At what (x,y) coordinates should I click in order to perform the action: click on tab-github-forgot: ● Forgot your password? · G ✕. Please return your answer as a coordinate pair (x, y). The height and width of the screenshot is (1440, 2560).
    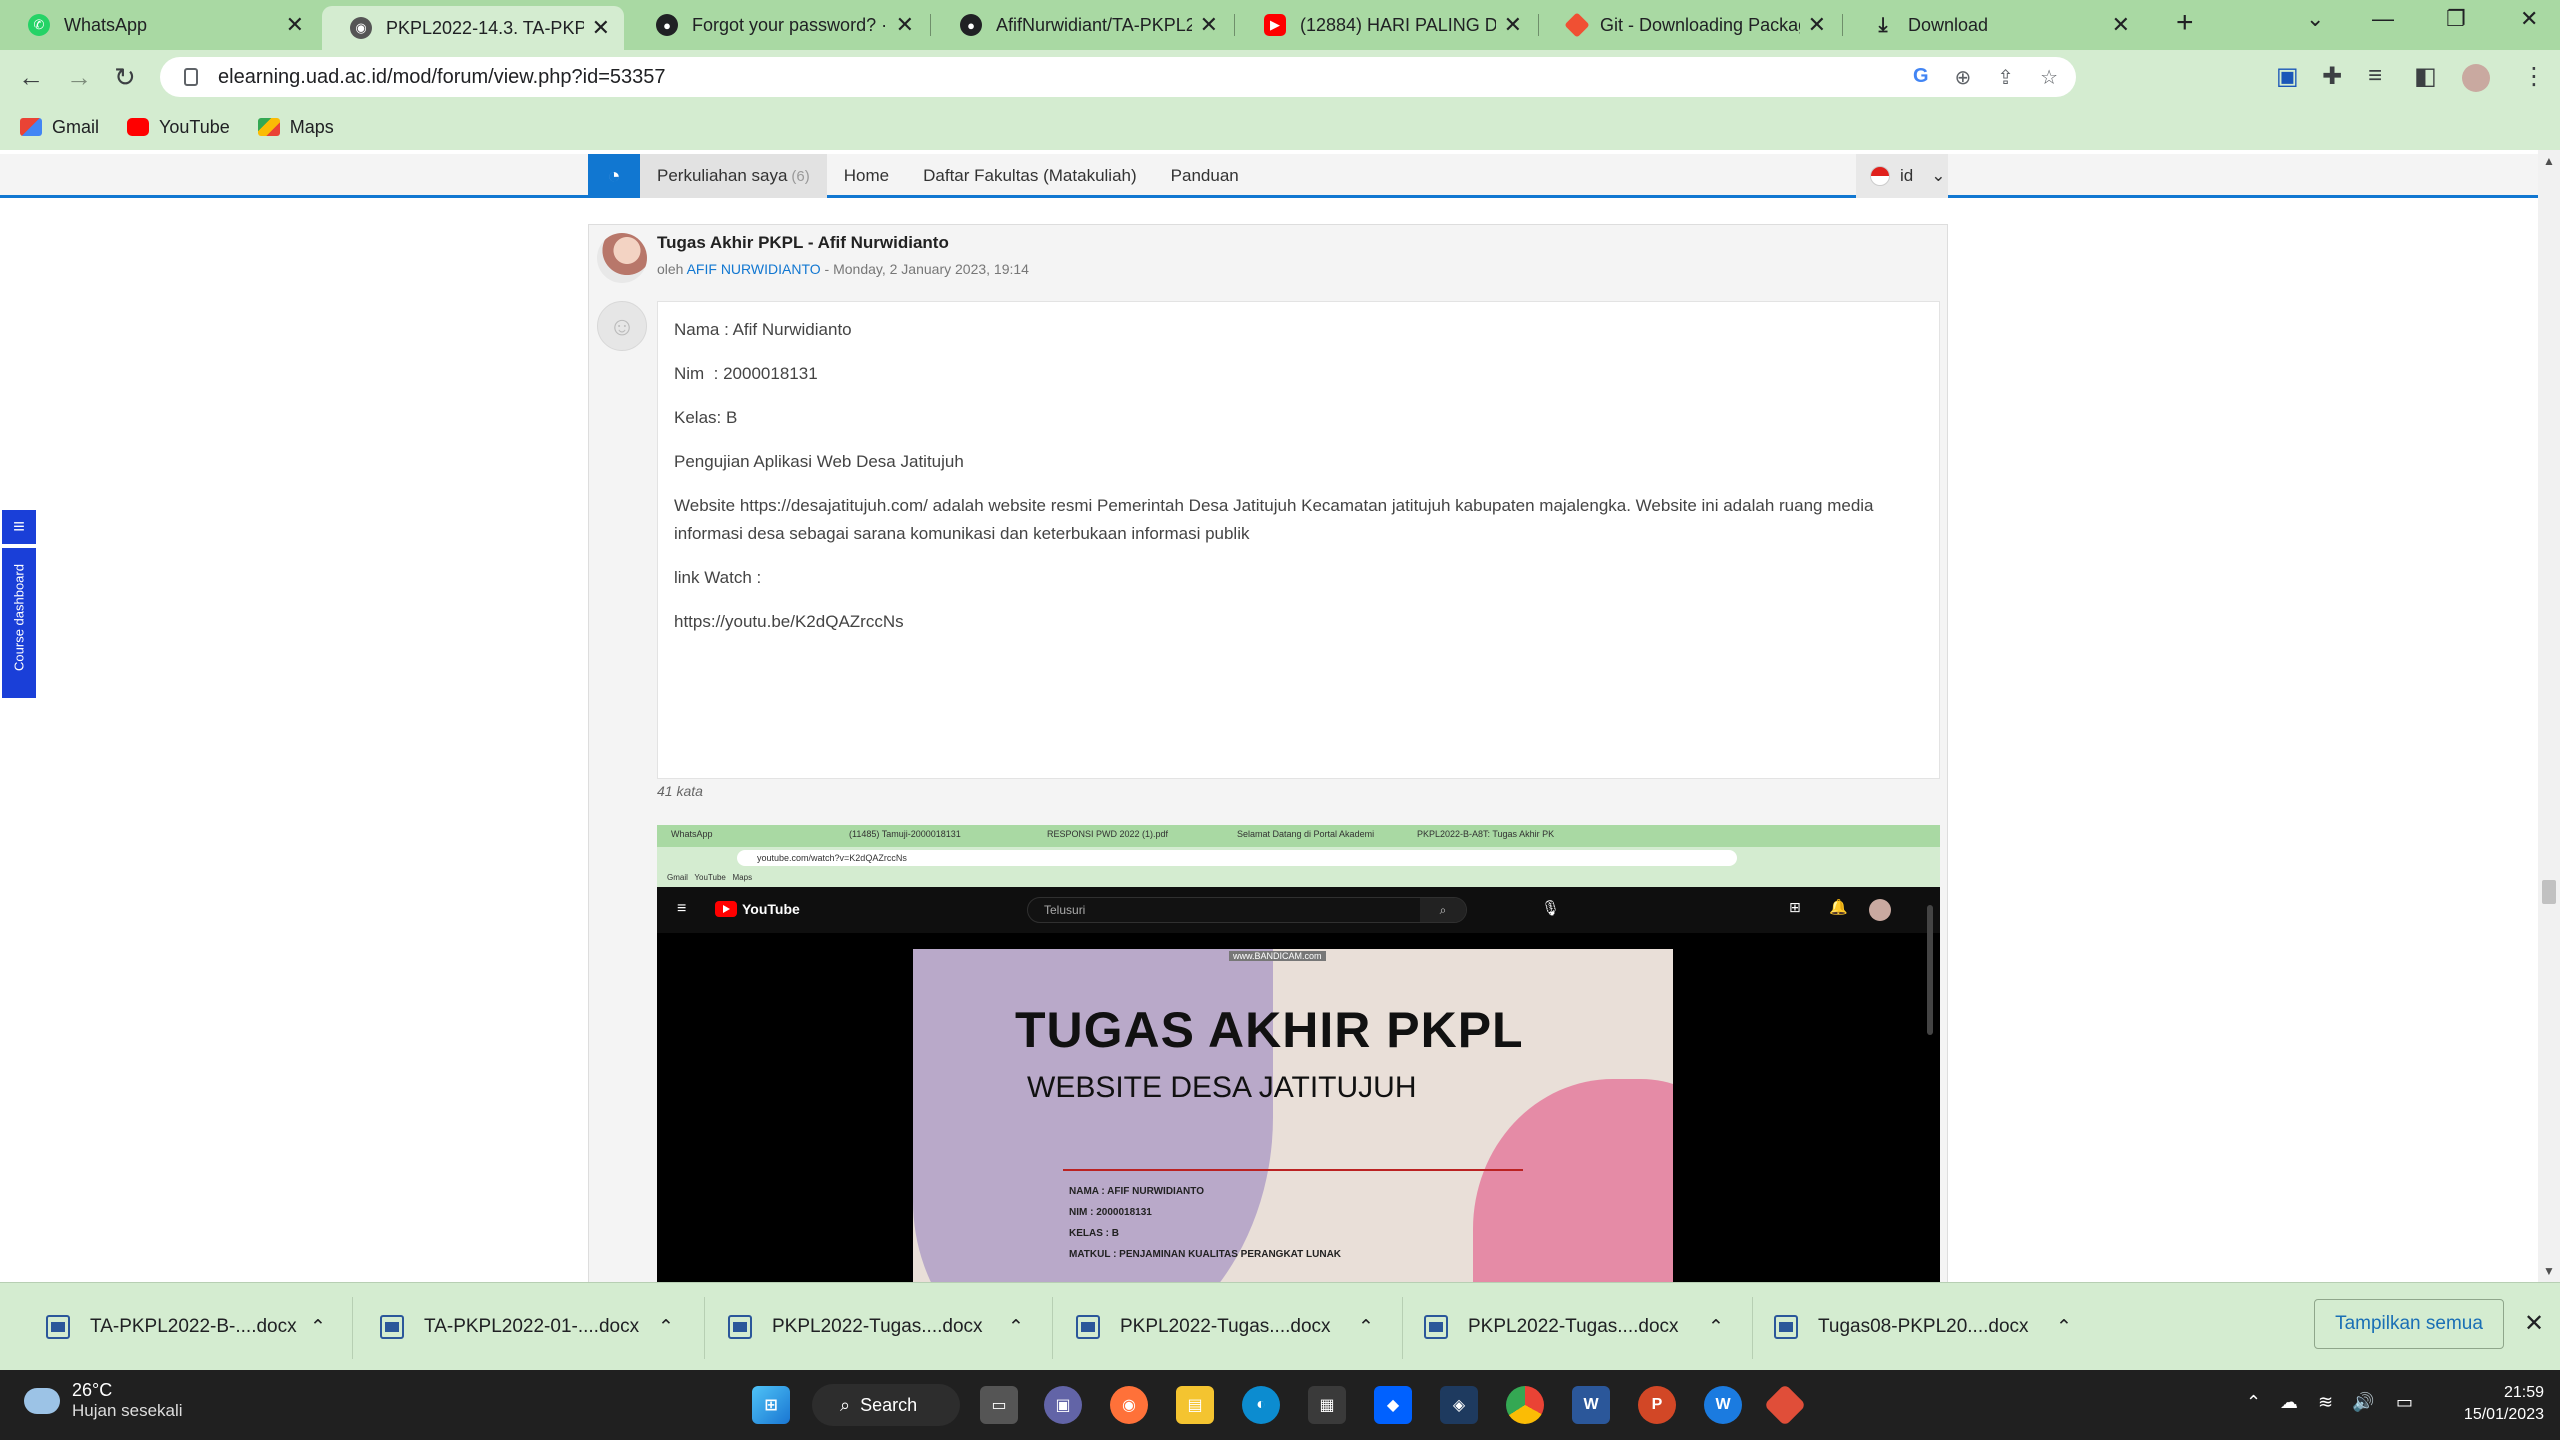
    Looking at the image, I should click on (778, 25).